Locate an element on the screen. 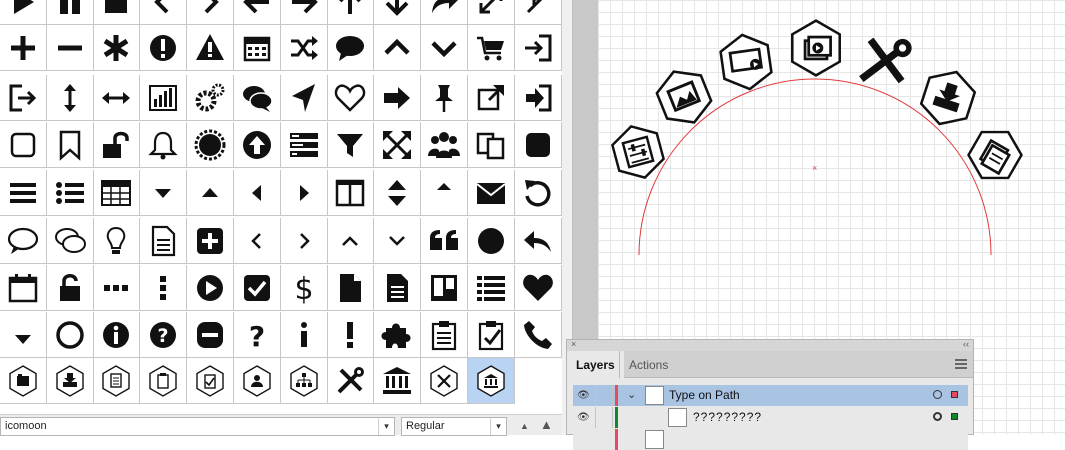 This screenshot has height=450, width=1065. docs-hex-icon is located at coordinates (995, 155).